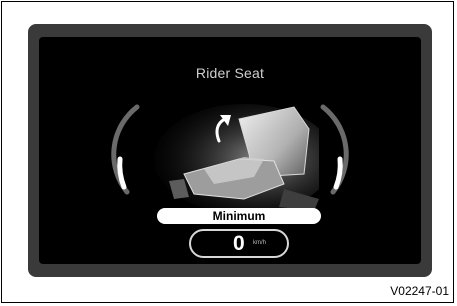  I want to click on figure-caption: V02247-01, so click(419, 291).